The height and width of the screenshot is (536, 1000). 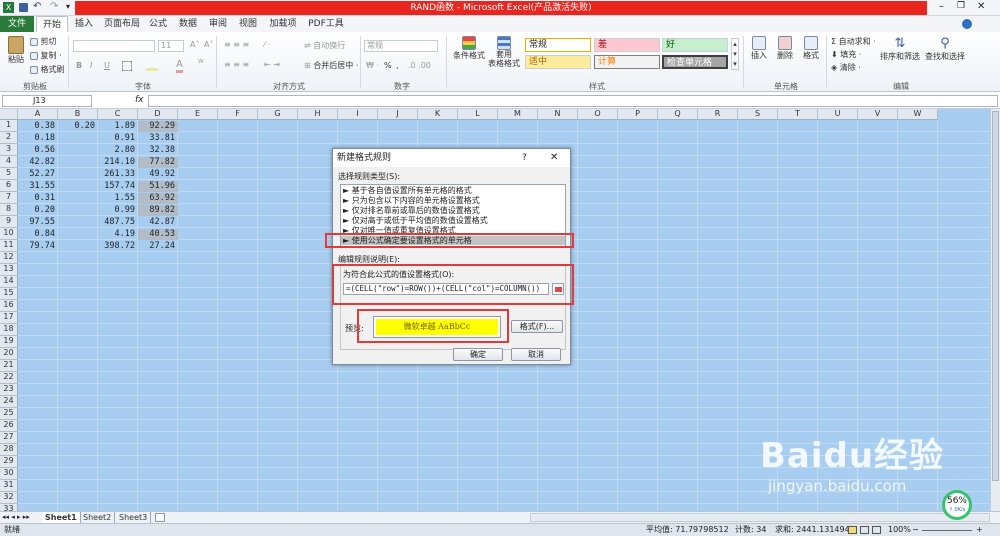 What do you see at coordinates (17, 24) in the screenshot?
I see `tab-file: 文件` at bounding box center [17, 24].